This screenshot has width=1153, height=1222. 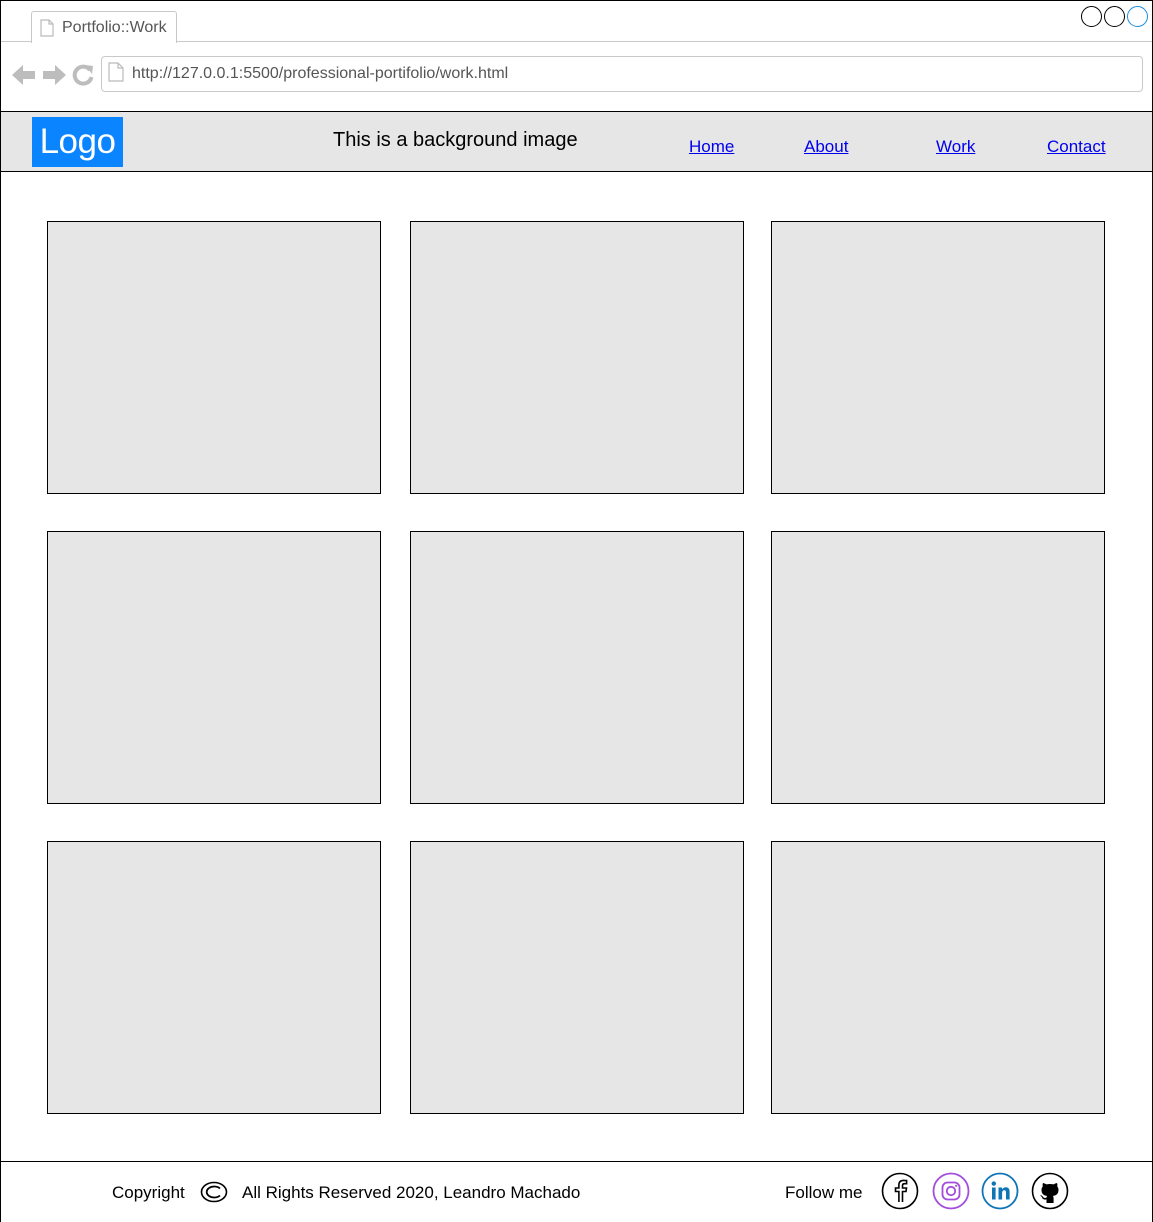 What do you see at coordinates (77, 142) in the screenshot?
I see `logo: Logo` at bounding box center [77, 142].